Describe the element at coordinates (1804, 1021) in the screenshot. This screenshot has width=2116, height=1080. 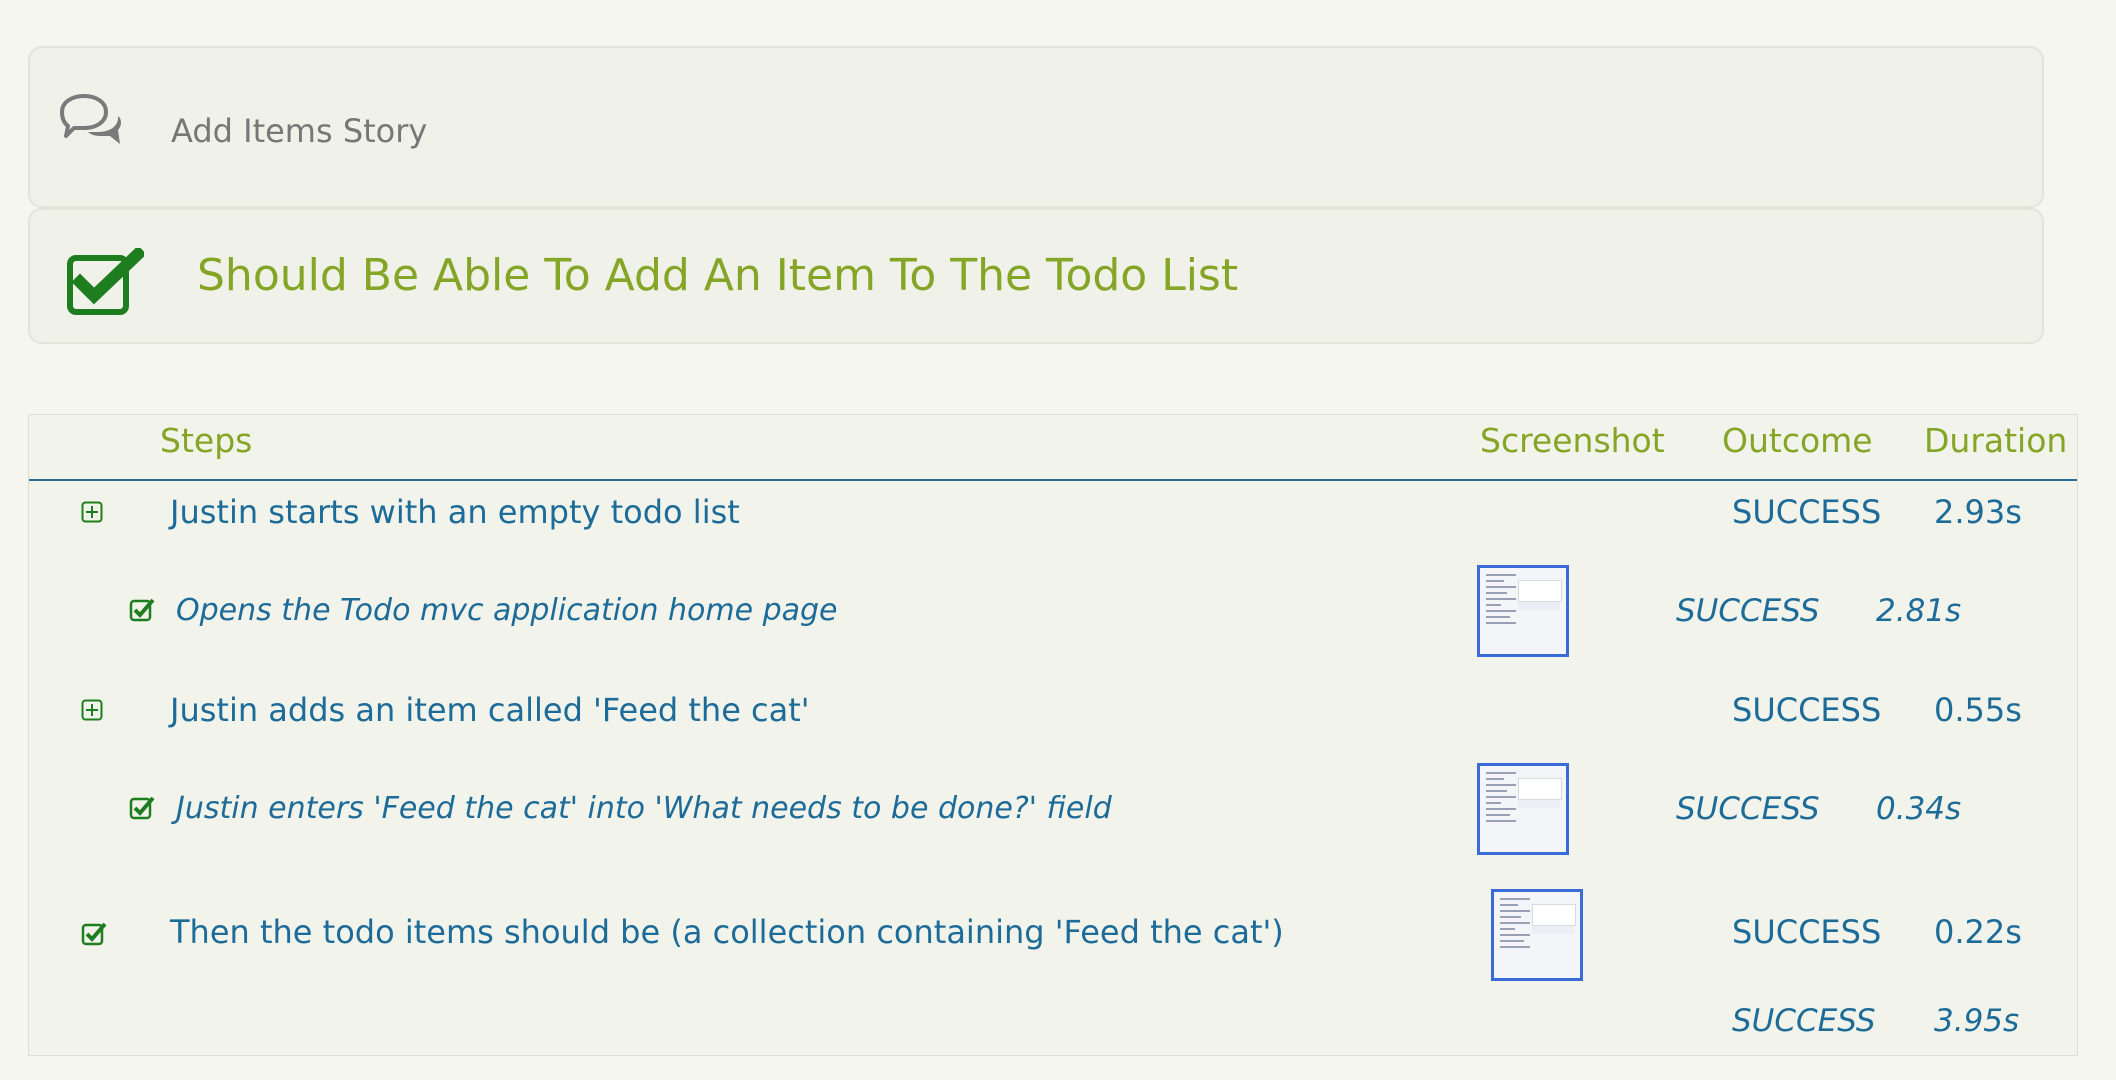
I see `total-outcome: SUCCESS` at that location.